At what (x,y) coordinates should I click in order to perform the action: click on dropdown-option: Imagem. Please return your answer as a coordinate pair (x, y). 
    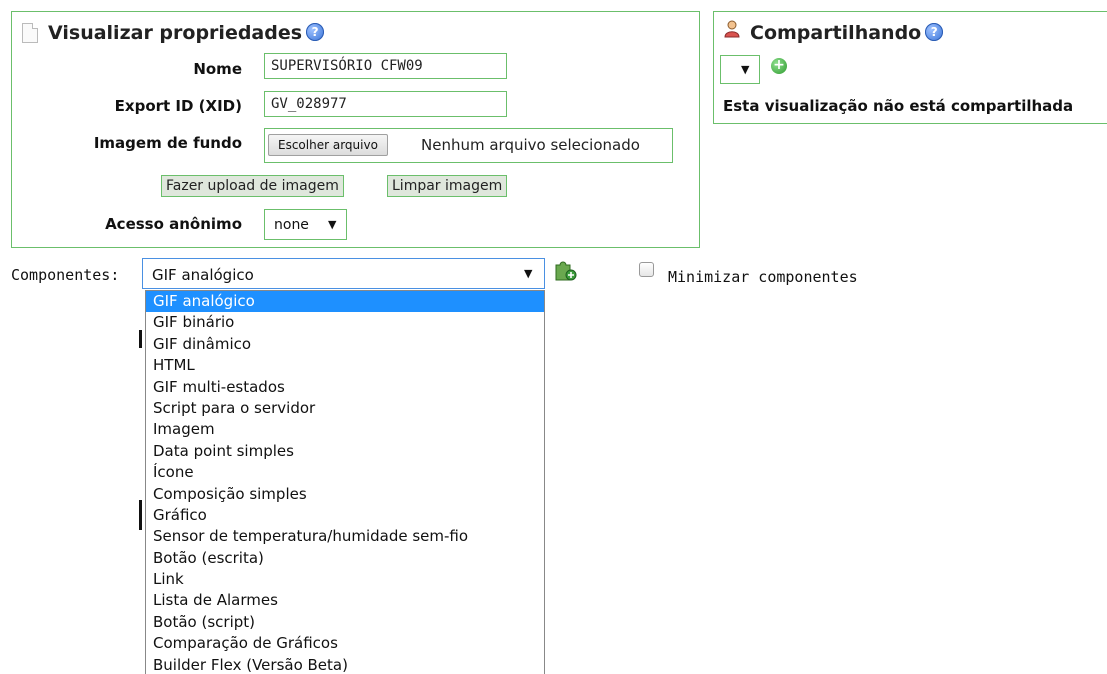
    Looking at the image, I should click on (345, 429).